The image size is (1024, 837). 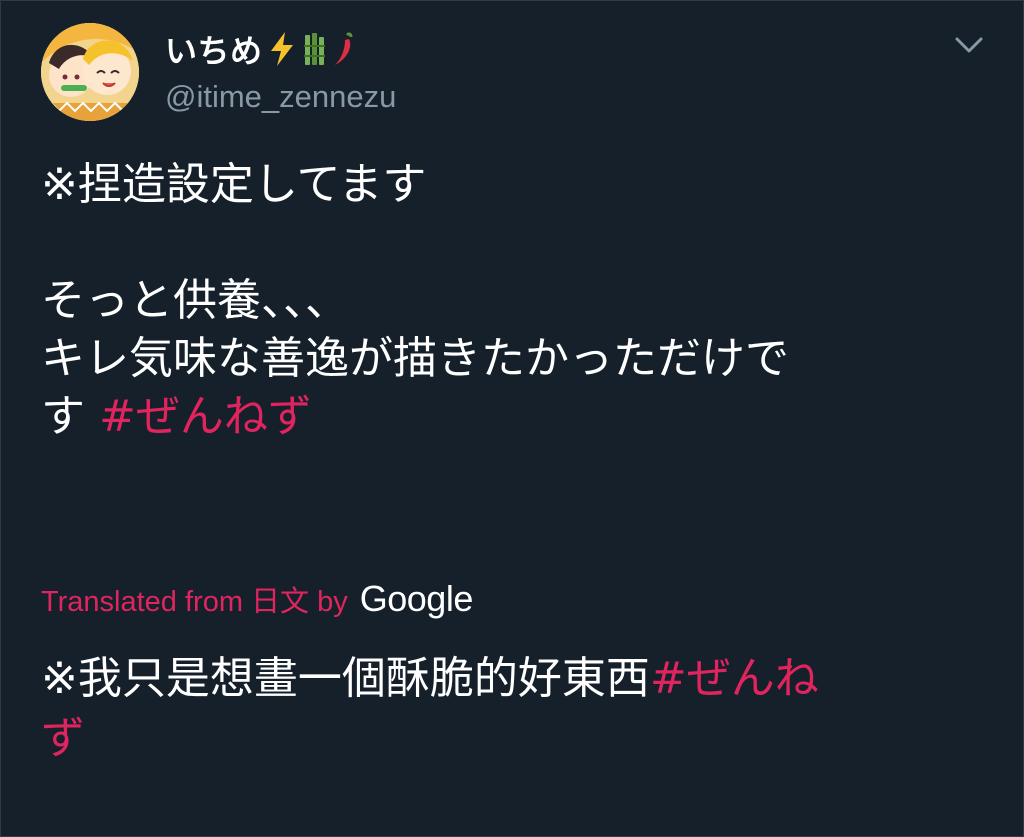 I want to click on translated-hashtag-link: #ぜんね, so click(x=734, y=678).